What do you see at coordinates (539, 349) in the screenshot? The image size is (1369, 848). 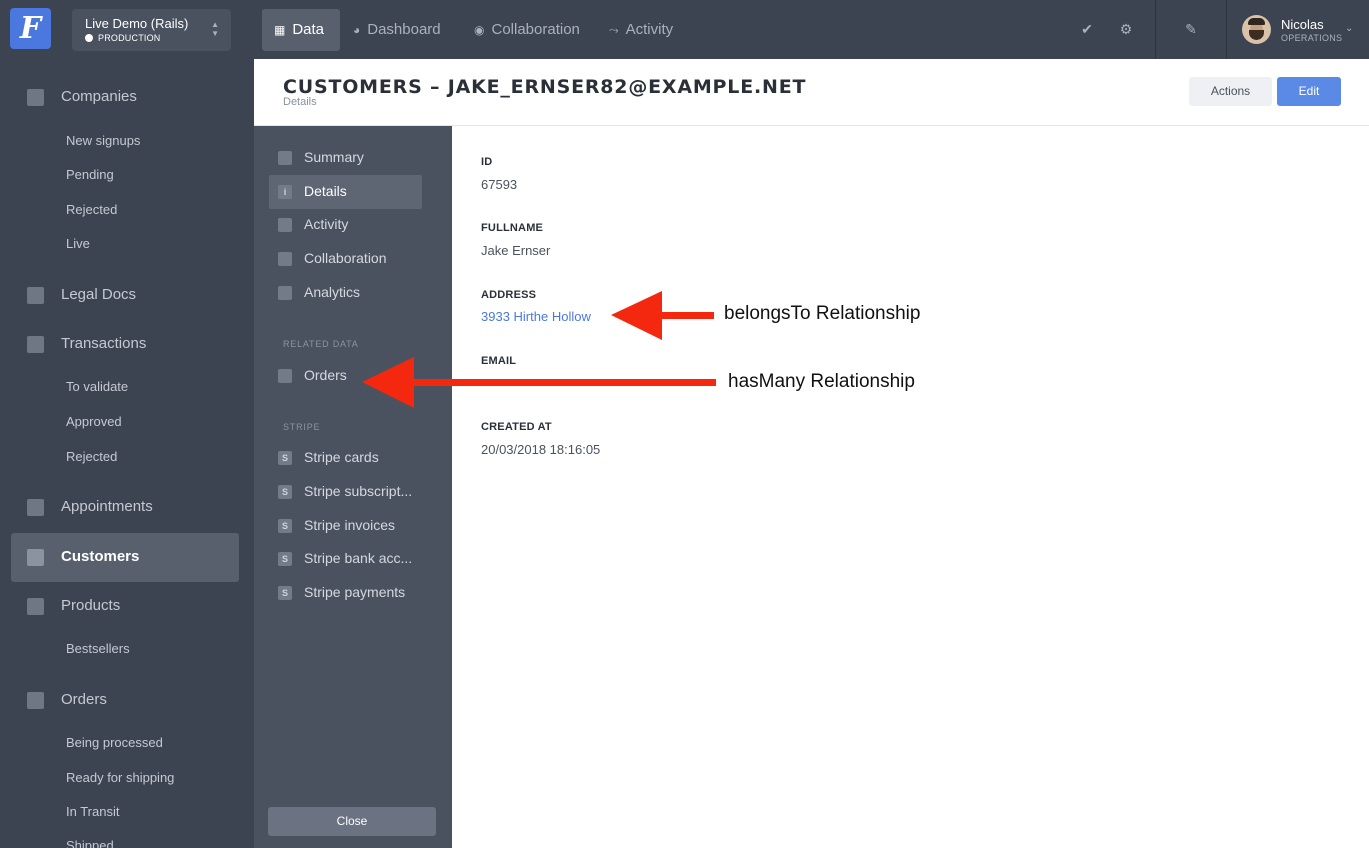 I see `annotation-arrows` at bounding box center [539, 349].